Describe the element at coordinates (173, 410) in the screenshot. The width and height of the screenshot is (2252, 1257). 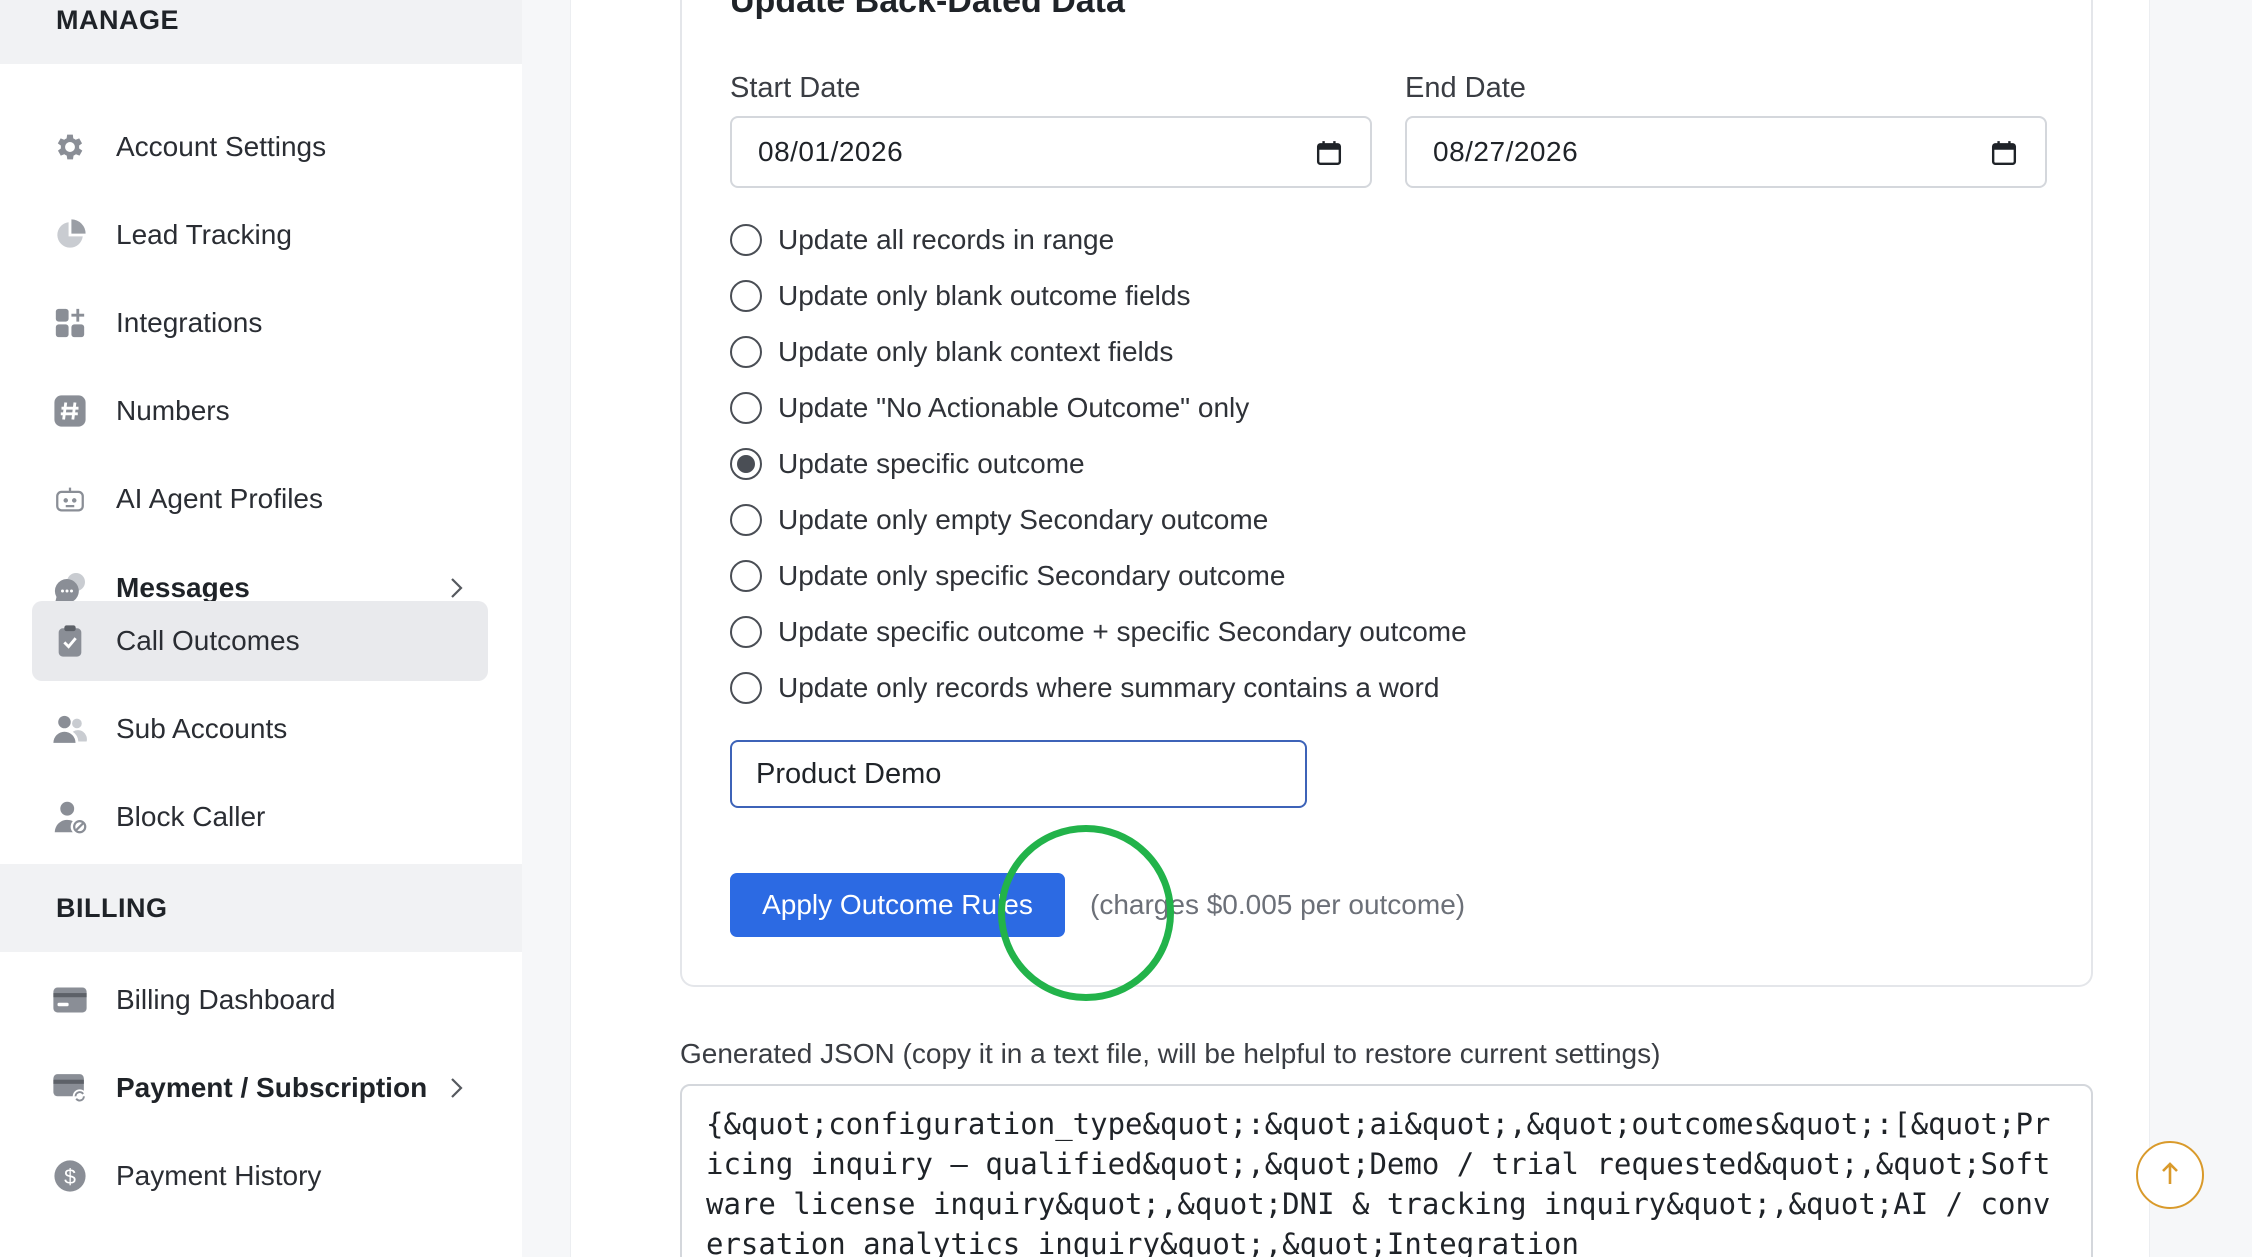
I see `sidebar-item-label: Numbers` at that location.